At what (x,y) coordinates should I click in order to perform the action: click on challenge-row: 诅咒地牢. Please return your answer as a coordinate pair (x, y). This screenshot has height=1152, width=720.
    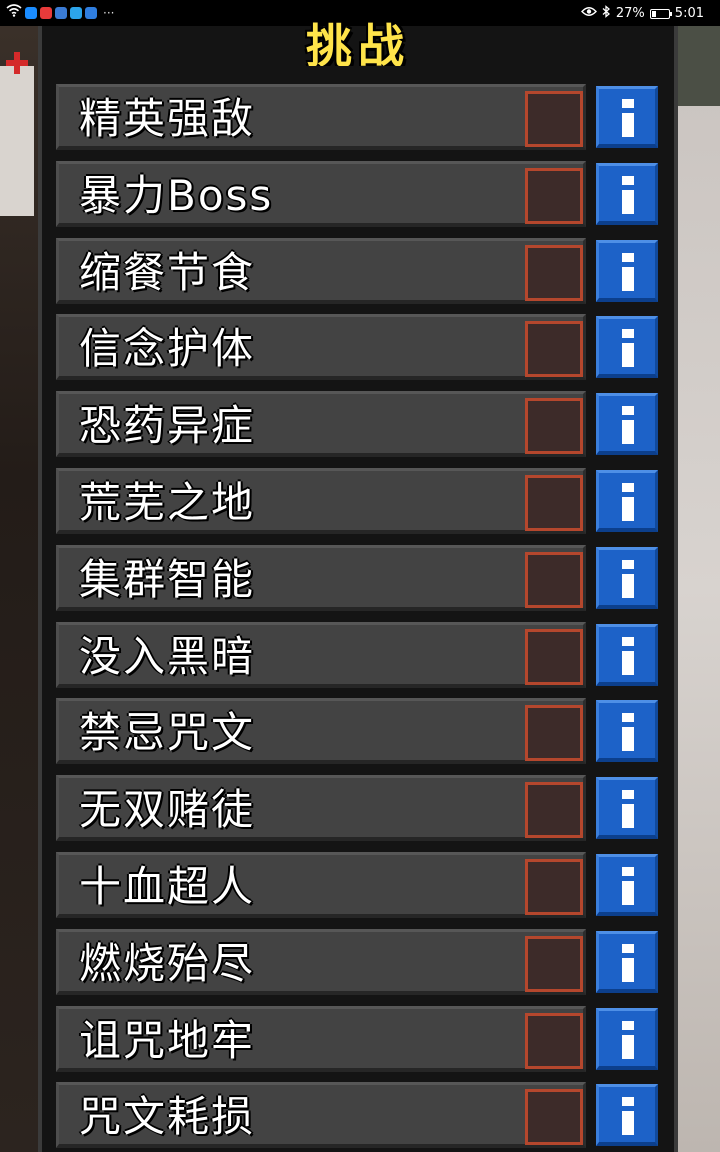
    Looking at the image, I should click on (321, 1039).